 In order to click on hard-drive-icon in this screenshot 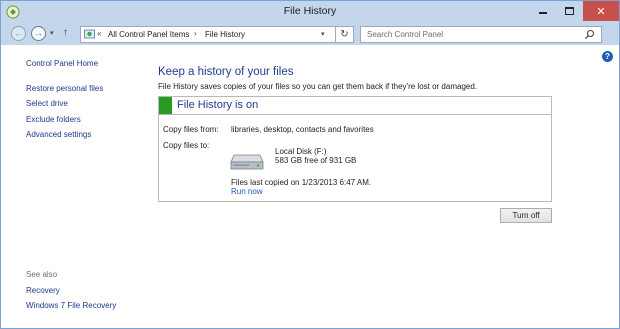, I will do `click(247, 162)`.